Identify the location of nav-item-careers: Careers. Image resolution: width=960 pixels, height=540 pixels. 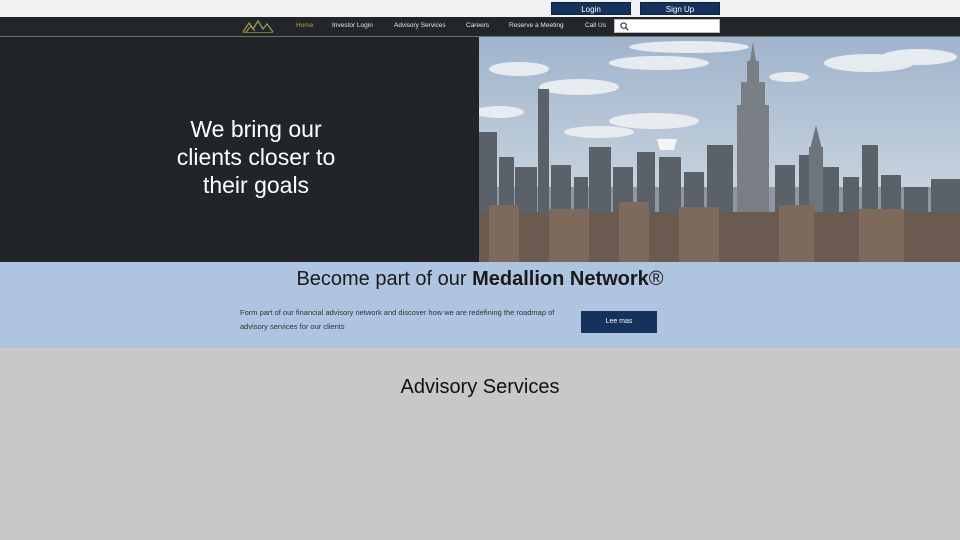
(477, 25).